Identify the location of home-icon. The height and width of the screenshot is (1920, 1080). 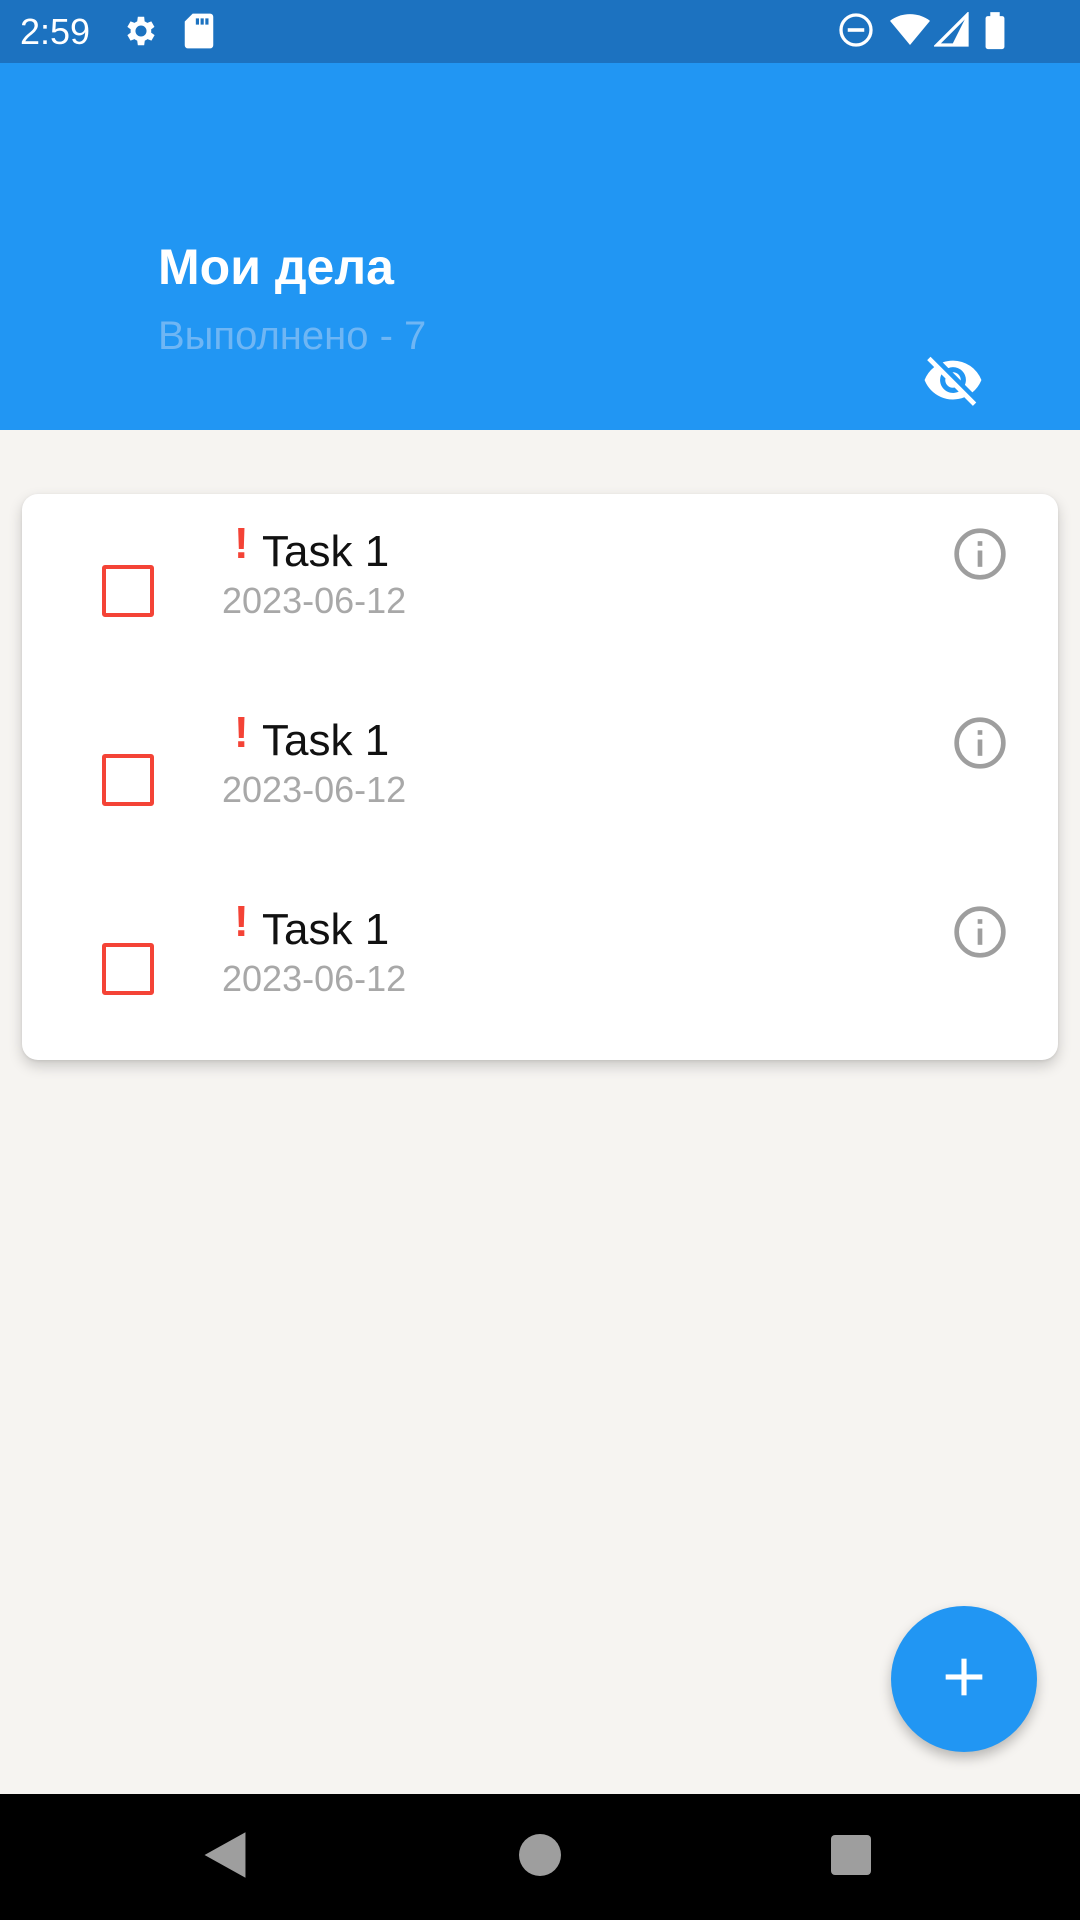
(540, 1857).